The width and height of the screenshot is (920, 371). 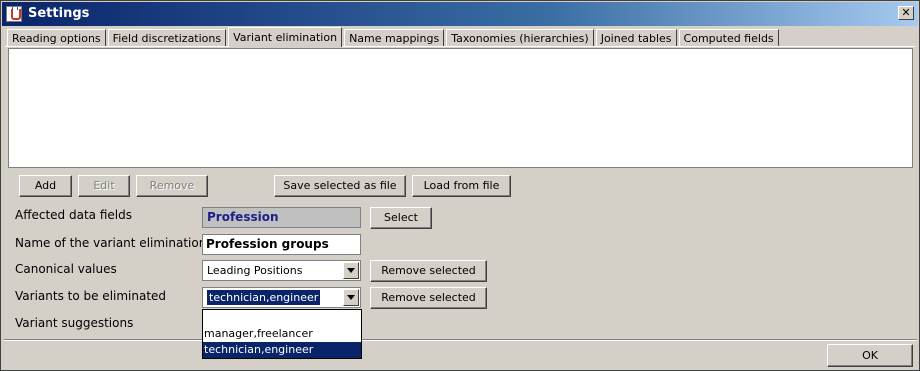 I want to click on variants-combo: technician,engineer, so click(x=281, y=297).